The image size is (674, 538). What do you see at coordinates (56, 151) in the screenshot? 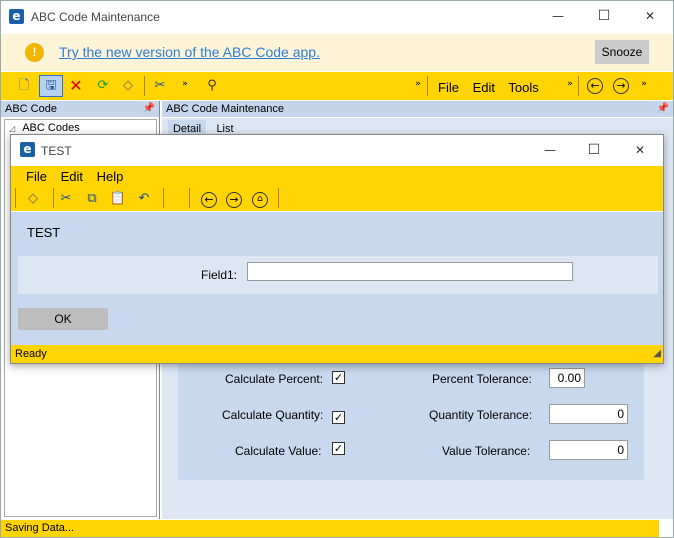
I see `dialog-title: TEST` at bounding box center [56, 151].